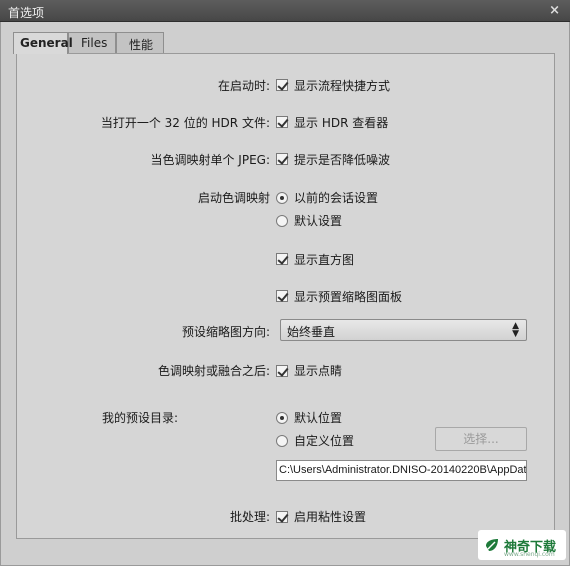  Describe the element at coordinates (324, 441) in the screenshot. I see `custom-location-label: 自定义位置` at that location.